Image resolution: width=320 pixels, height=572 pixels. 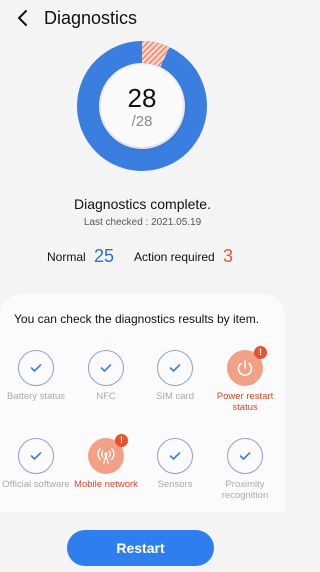 I want to click on item-label: Official software, so click(x=36, y=484).